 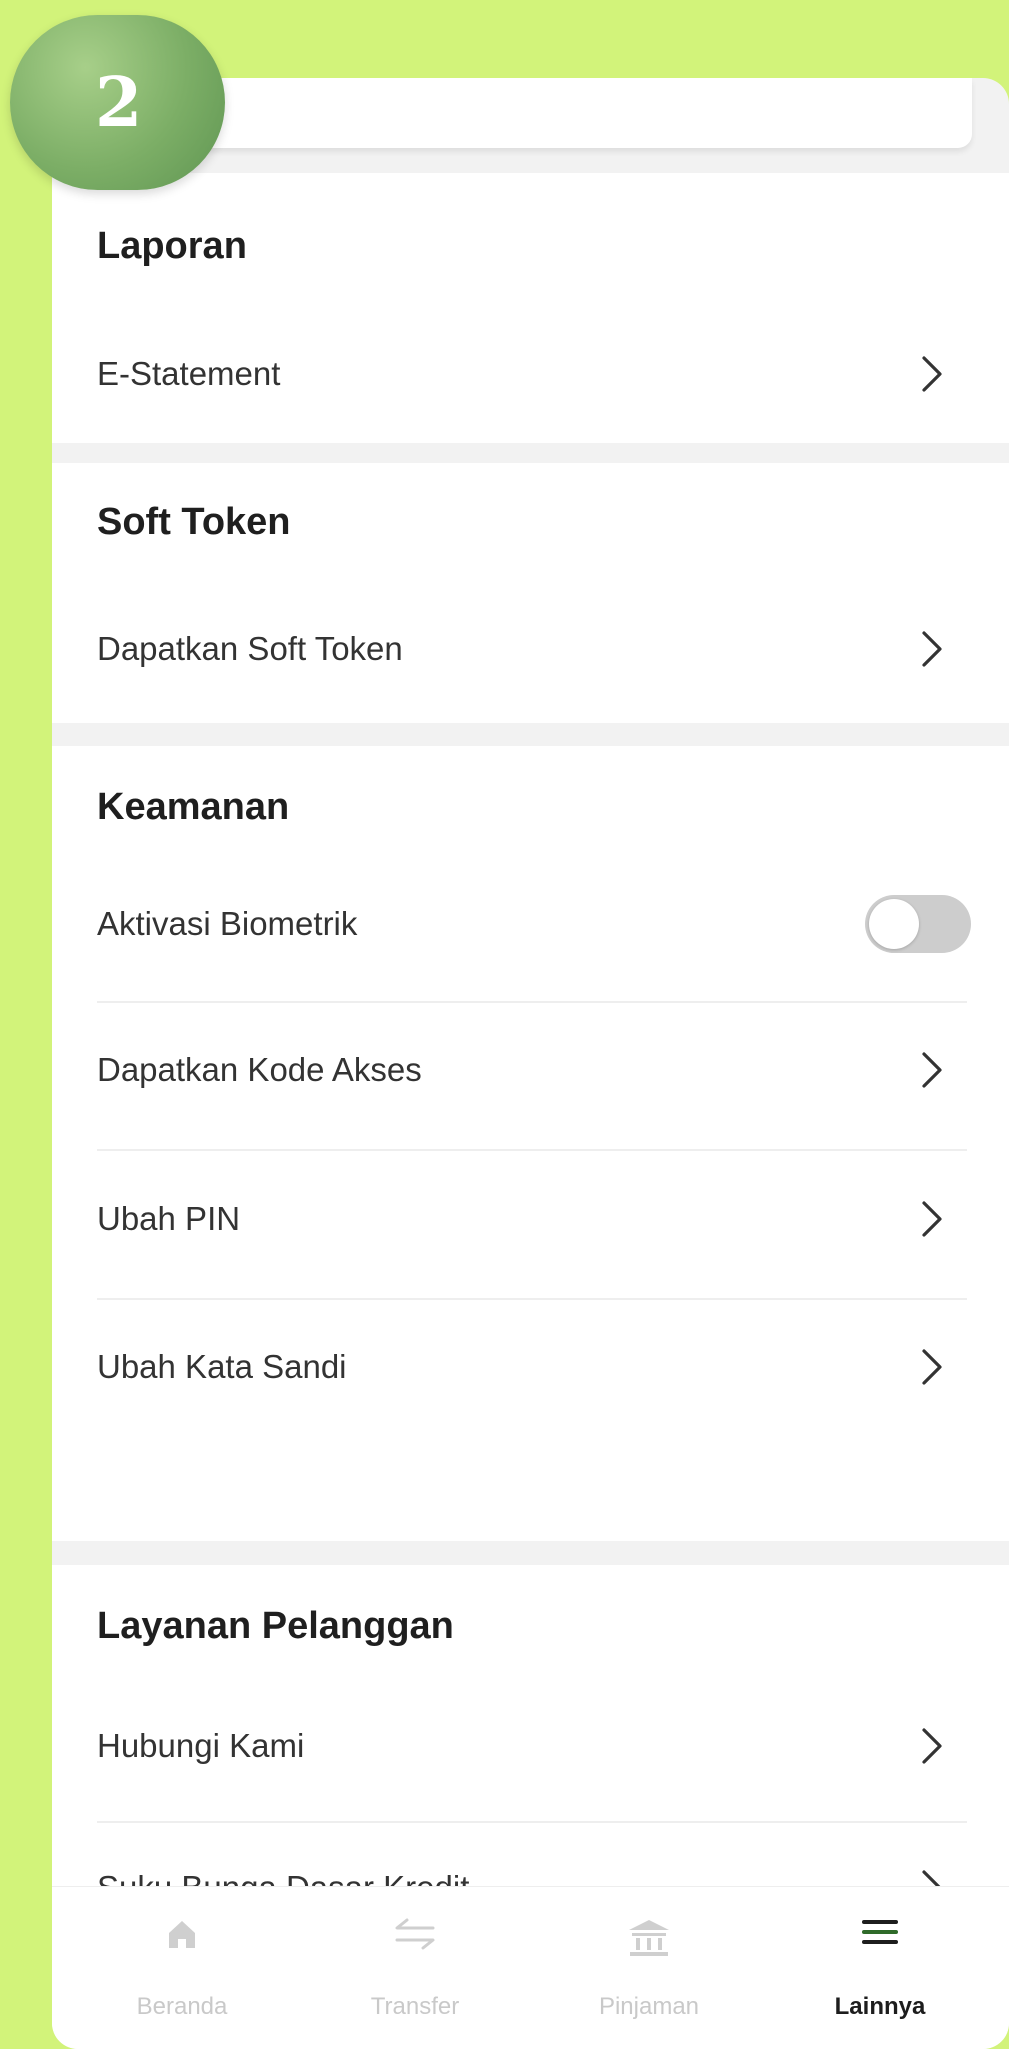 I want to click on nav-label: Transfer, so click(x=415, y=2006).